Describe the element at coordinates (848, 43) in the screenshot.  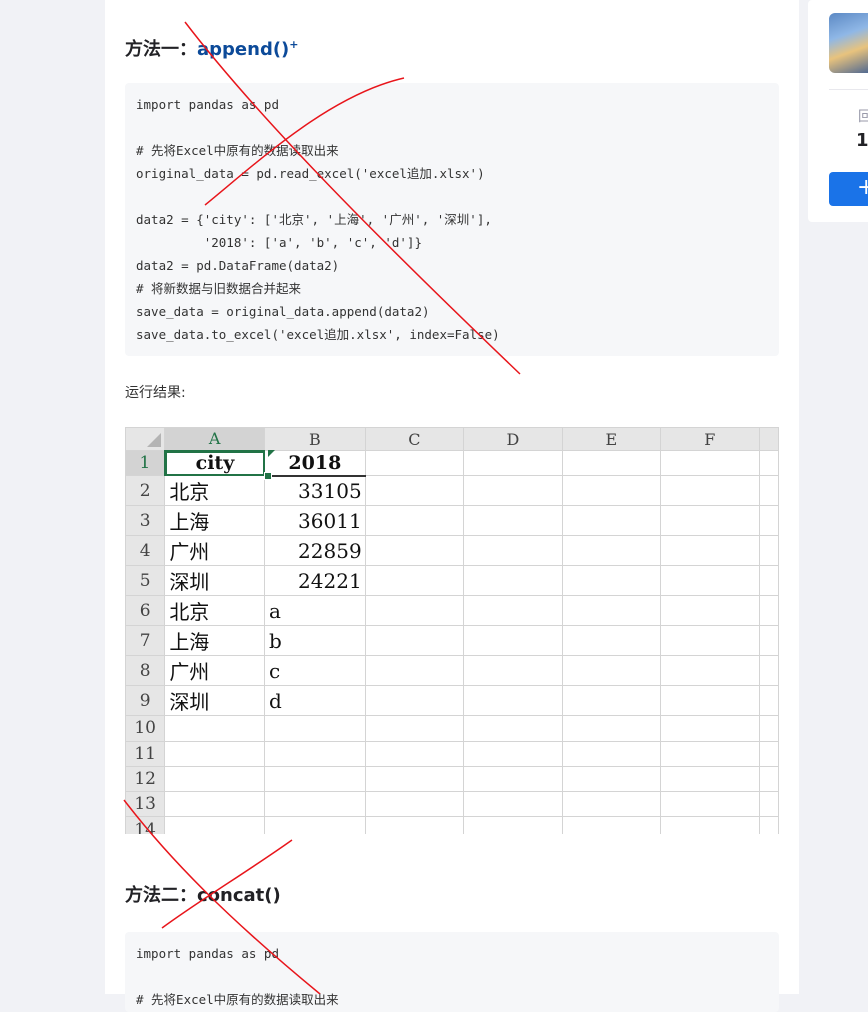
I see `author-avatar` at that location.